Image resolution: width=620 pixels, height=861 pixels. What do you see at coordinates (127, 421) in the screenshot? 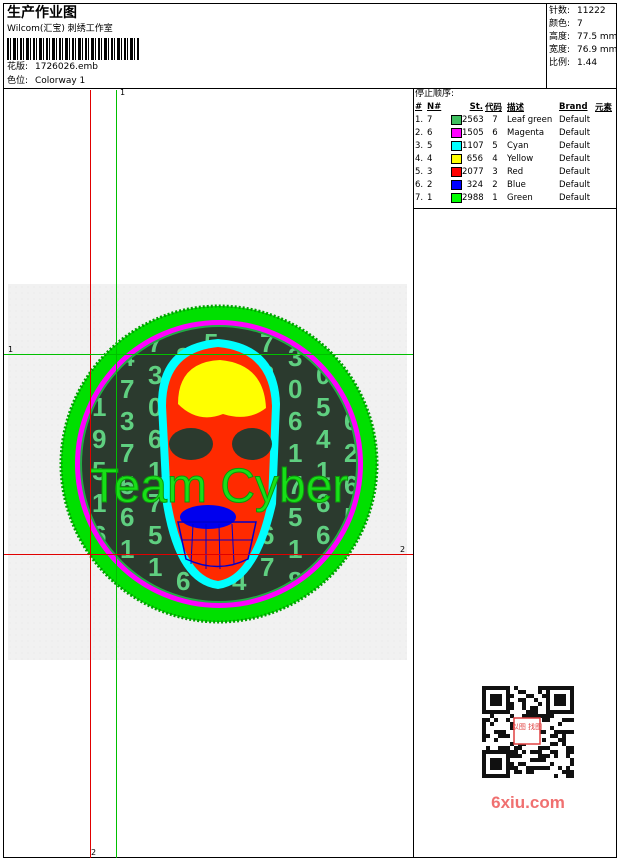
I see `matrix-digit: 3` at bounding box center [127, 421].